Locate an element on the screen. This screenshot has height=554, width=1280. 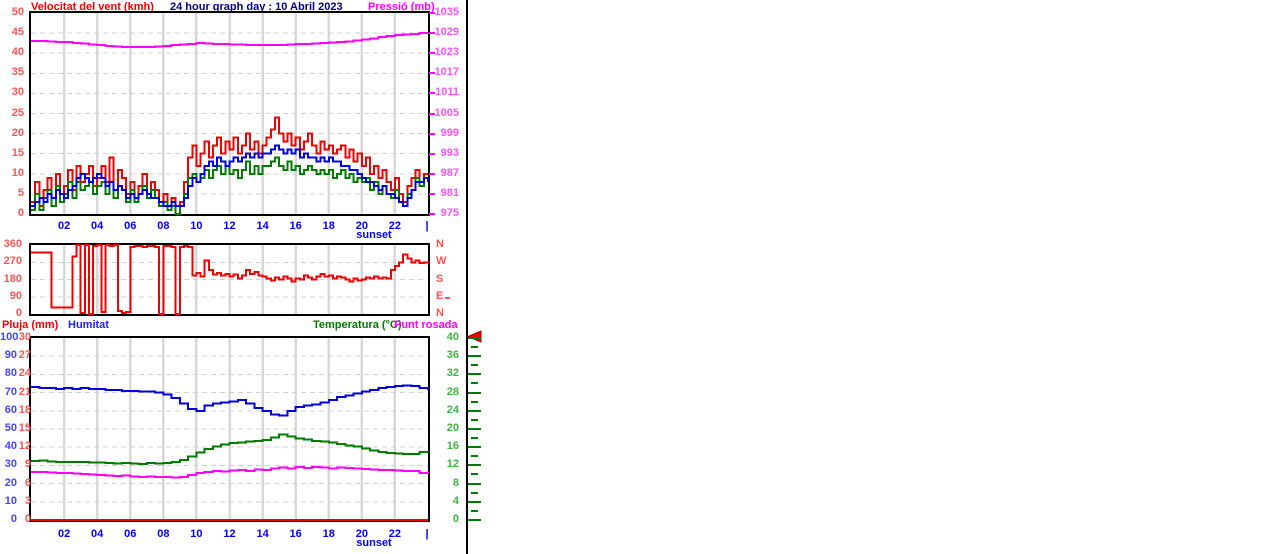
axis-tick-label: 15 is located at coordinates (17, 152).